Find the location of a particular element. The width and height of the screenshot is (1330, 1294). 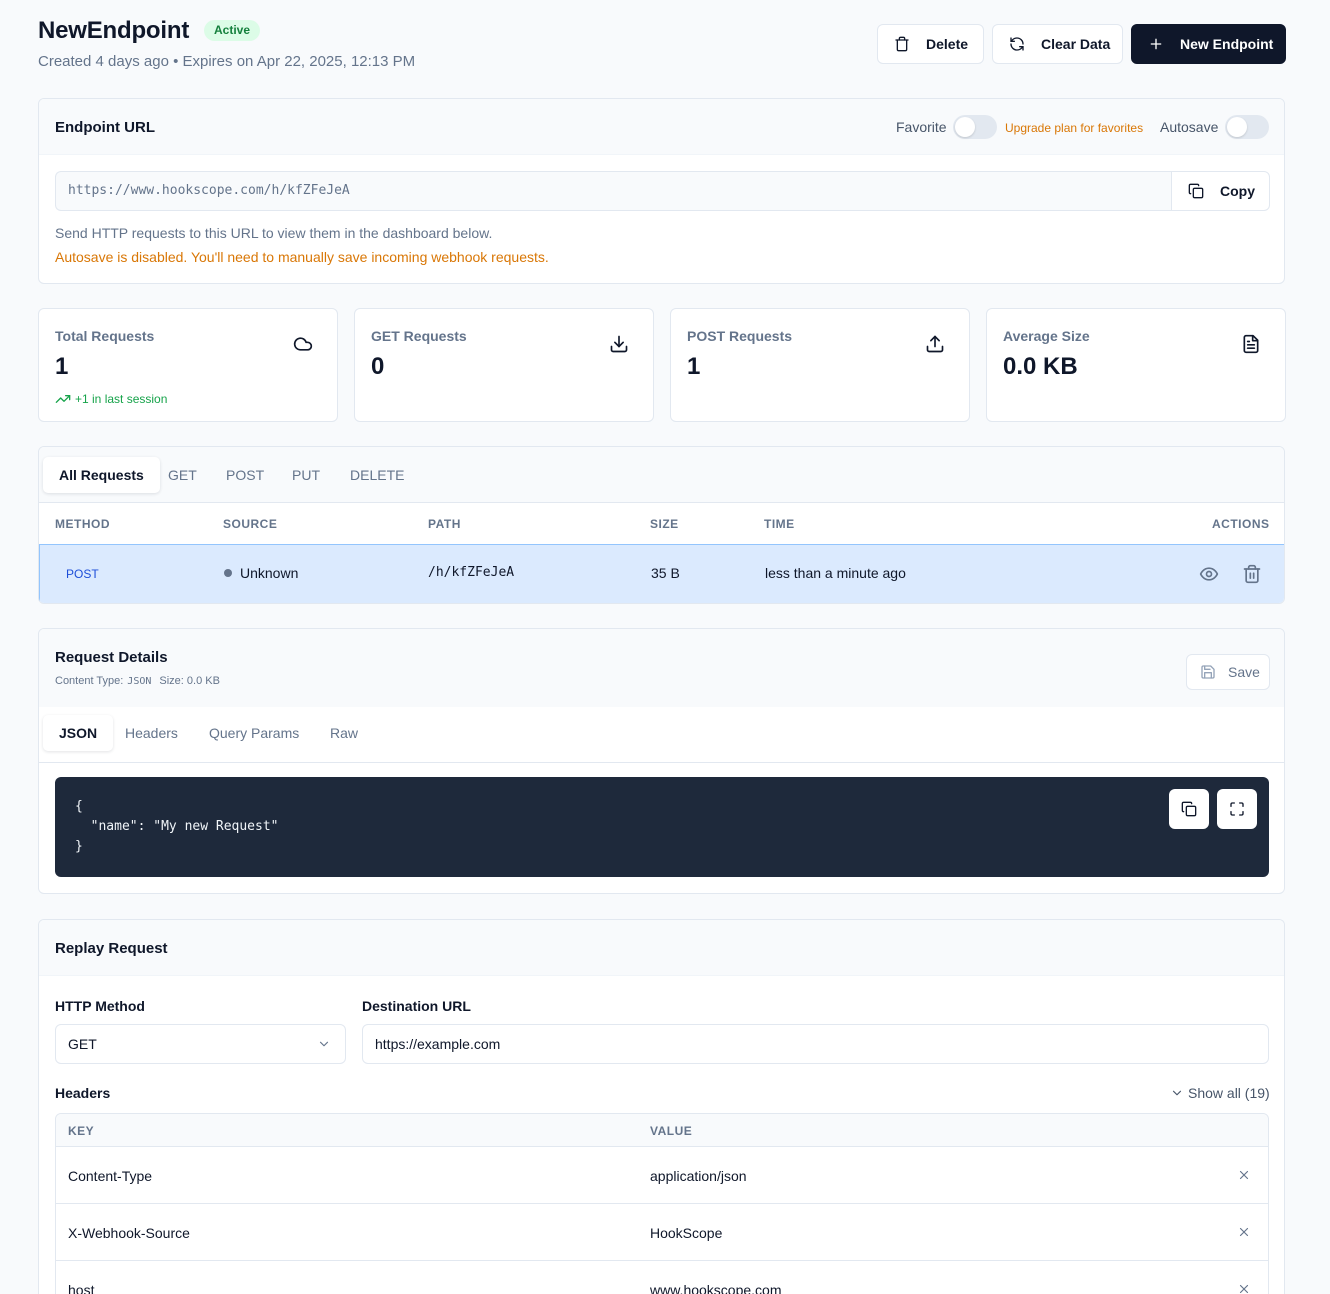

column-header-value: VALUE is located at coordinates (671, 1131).